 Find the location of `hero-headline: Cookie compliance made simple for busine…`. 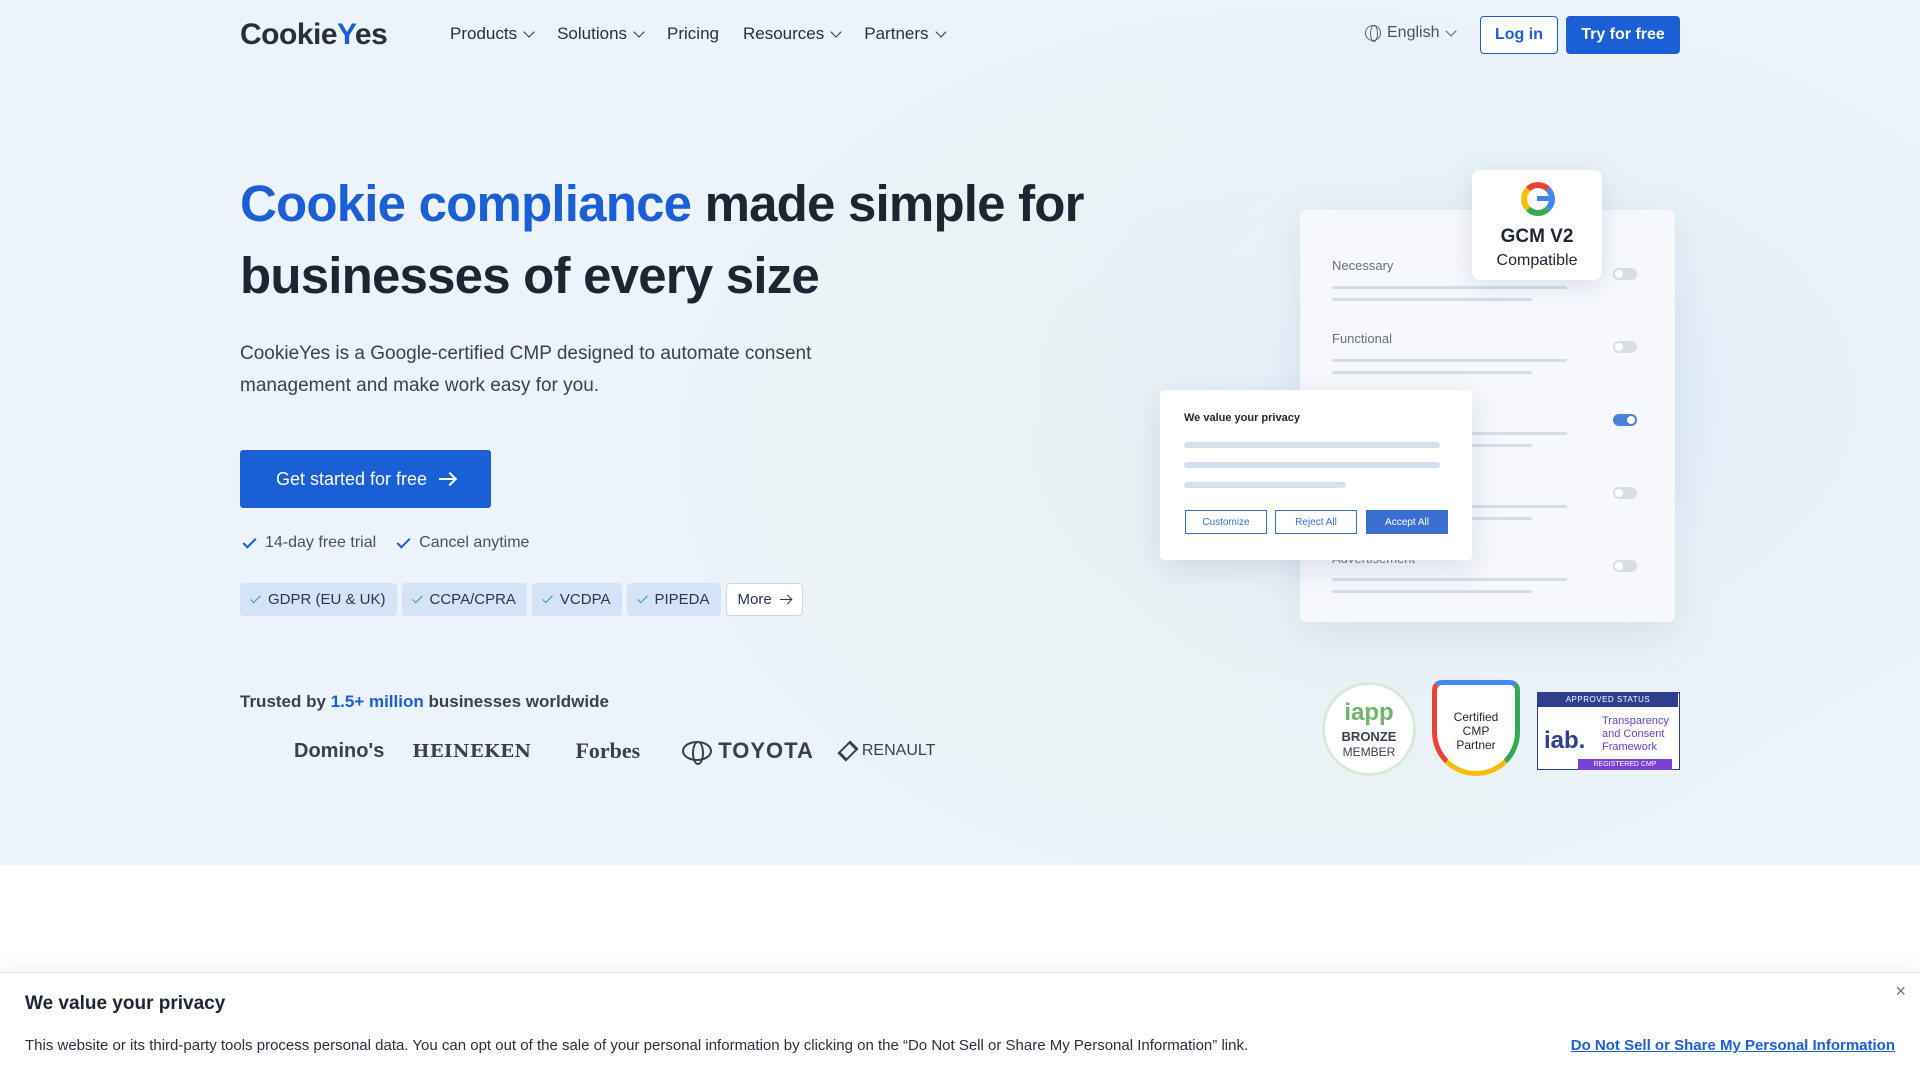

hero-headline: Cookie compliance made simple for busine… is located at coordinates (662, 239).